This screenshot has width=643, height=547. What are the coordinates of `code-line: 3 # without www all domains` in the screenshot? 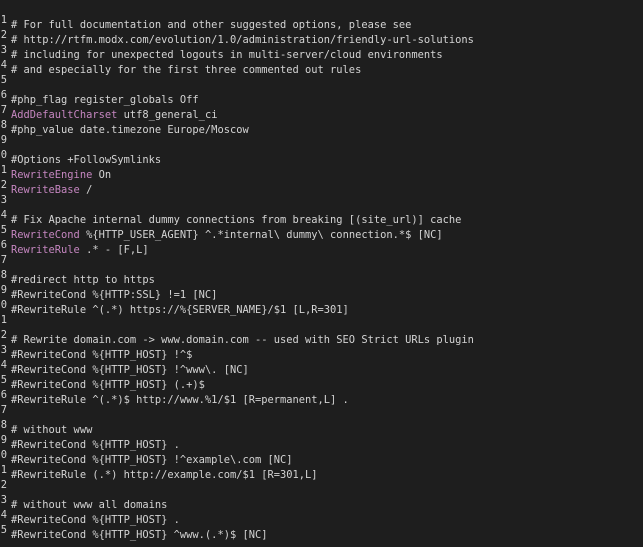 It's located at (321, 502).